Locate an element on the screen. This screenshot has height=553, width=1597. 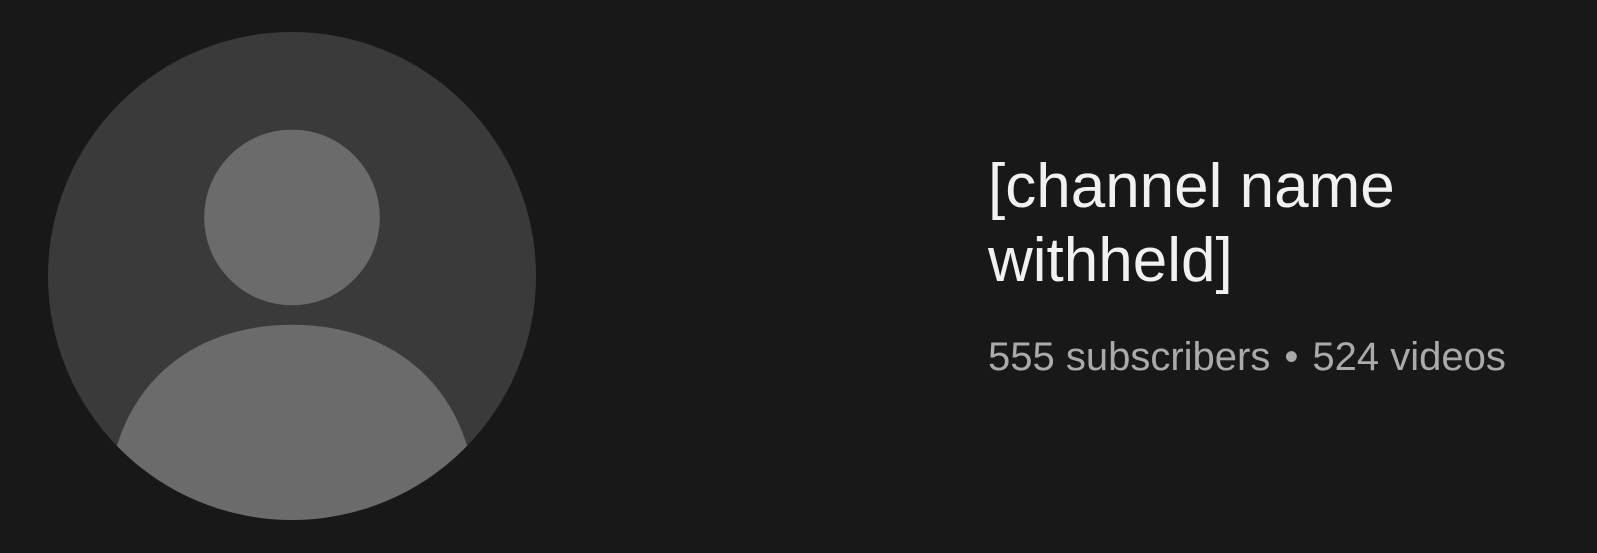
channel-stats: 555 subscribers • 524 videos is located at coordinates (1292, 357).